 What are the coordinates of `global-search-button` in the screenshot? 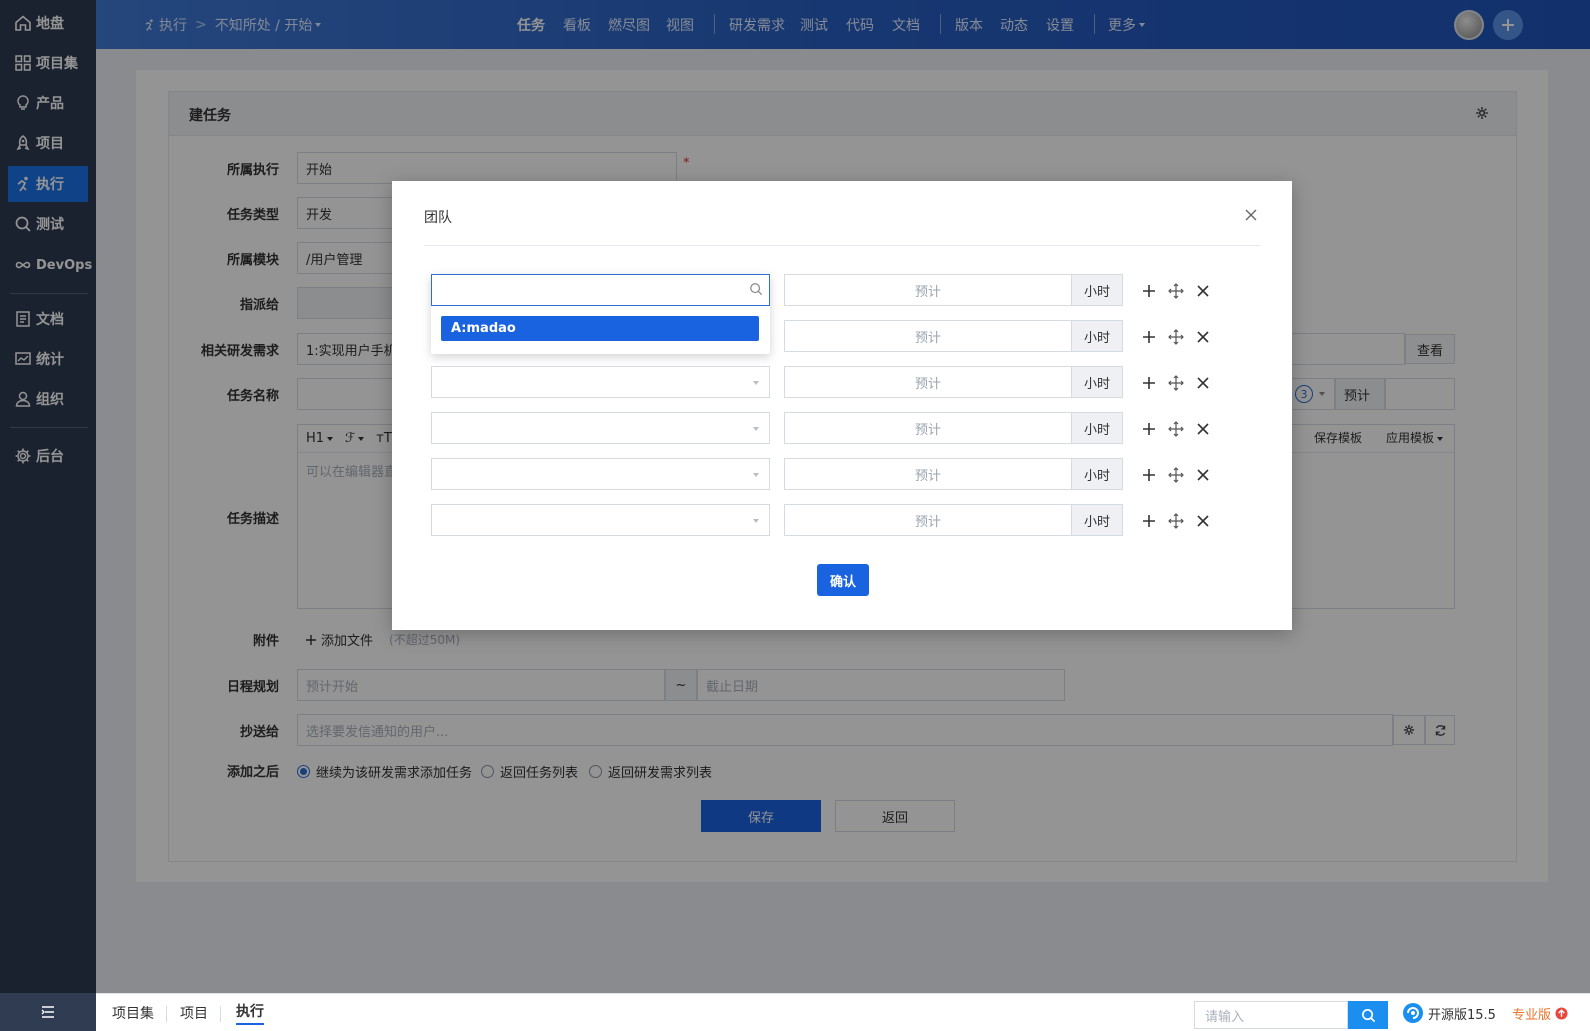 It's located at (1368, 1015).